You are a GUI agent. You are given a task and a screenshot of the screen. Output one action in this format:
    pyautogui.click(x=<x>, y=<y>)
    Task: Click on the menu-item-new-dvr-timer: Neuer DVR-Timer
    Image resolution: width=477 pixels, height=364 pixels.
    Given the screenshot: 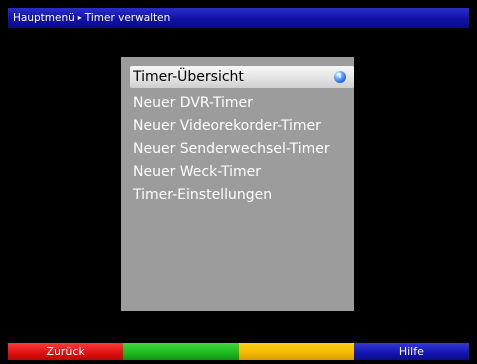 What is the action you would take?
    pyautogui.click(x=242, y=103)
    